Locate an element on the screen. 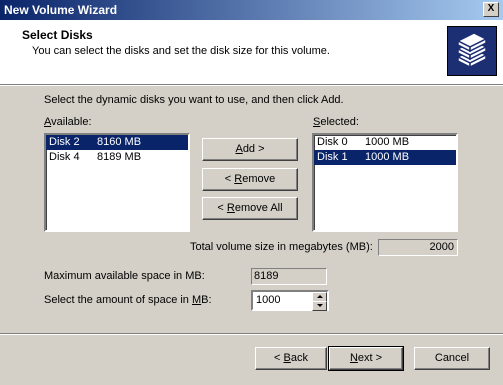 The width and height of the screenshot is (503, 385). stacked-disks-icon is located at coordinates (472, 51).